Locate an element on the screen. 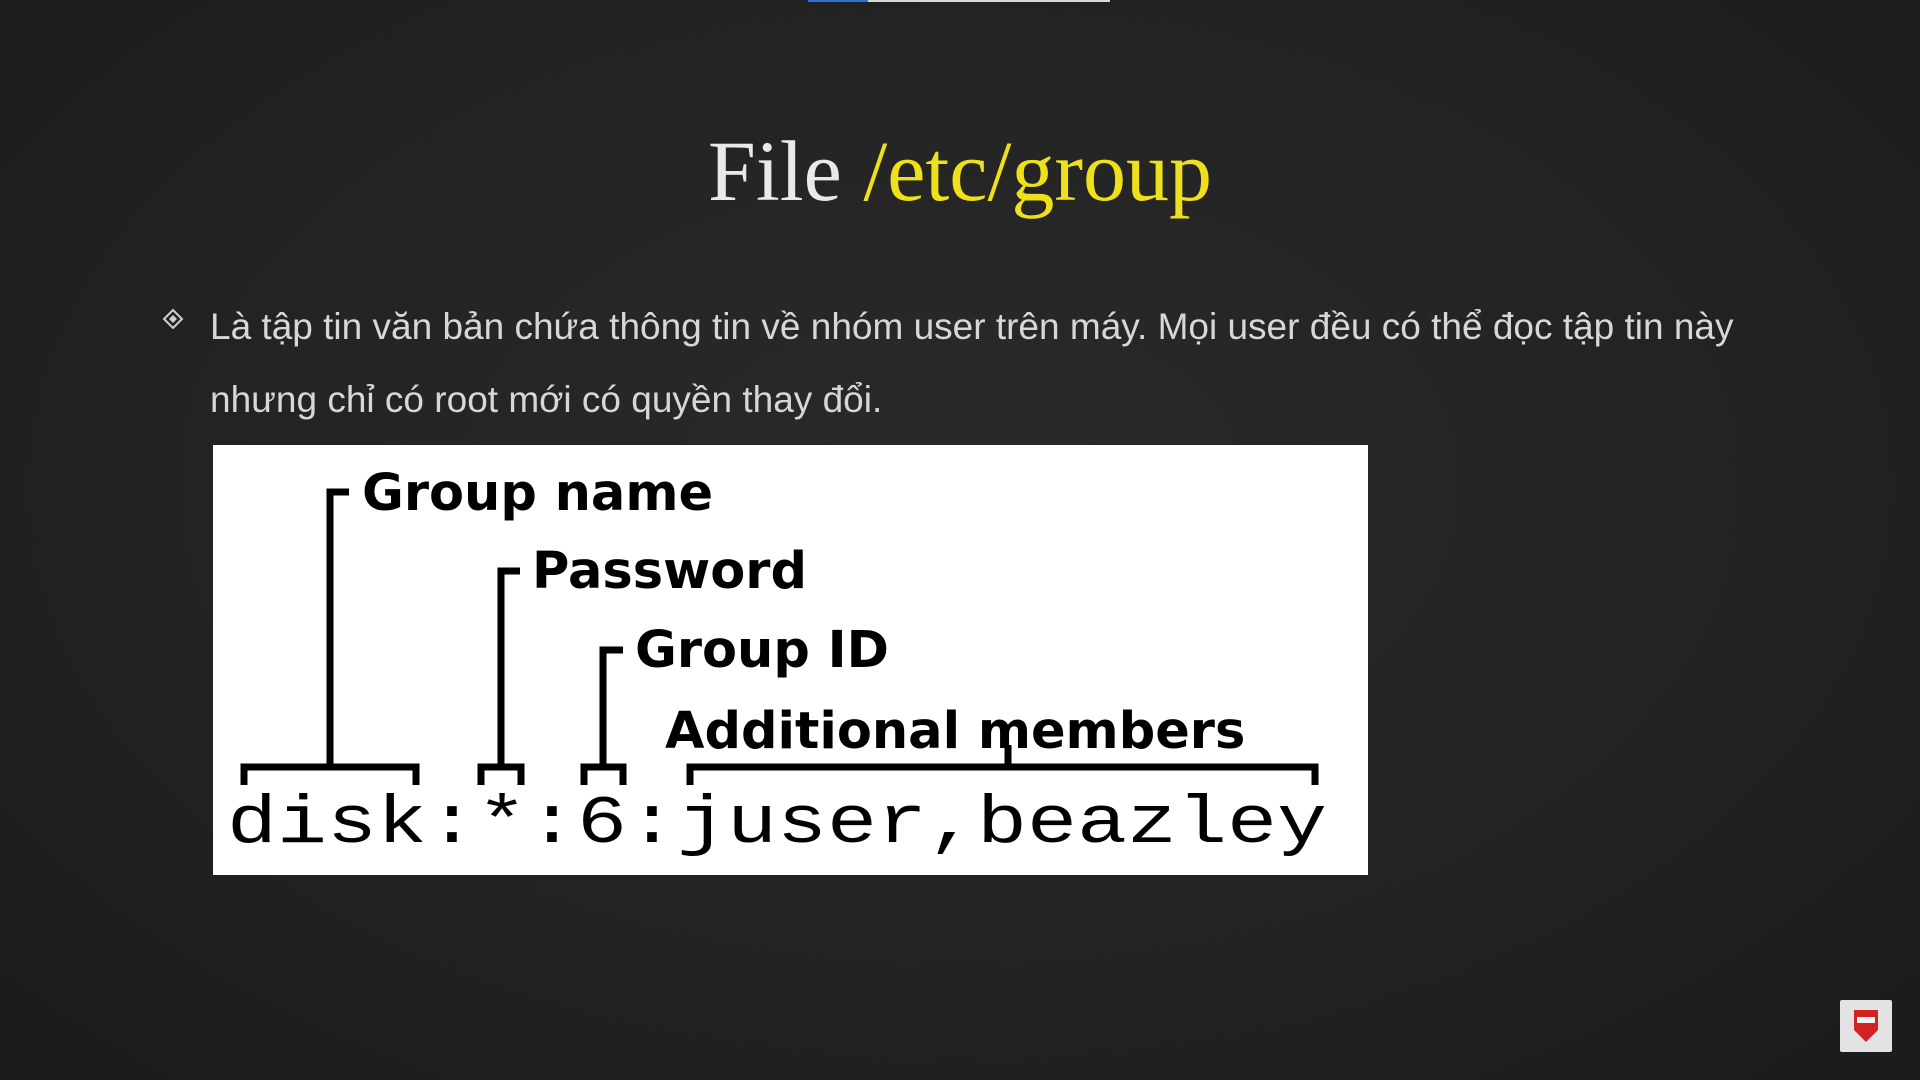  group-name-pointer is located at coordinates (337, 626).